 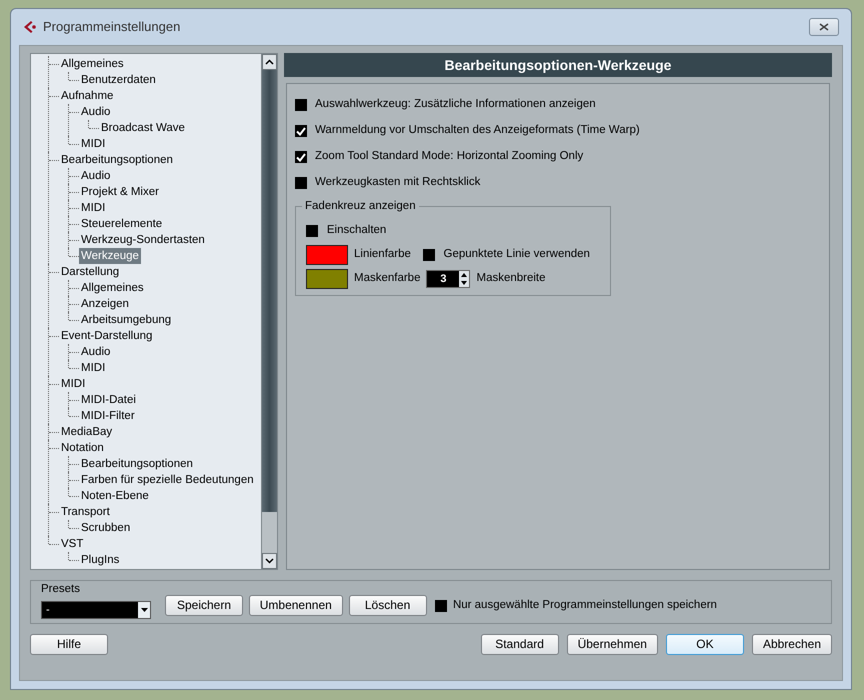 What do you see at coordinates (387, 605) in the screenshot?
I see `preset-button: Löschen` at bounding box center [387, 605].